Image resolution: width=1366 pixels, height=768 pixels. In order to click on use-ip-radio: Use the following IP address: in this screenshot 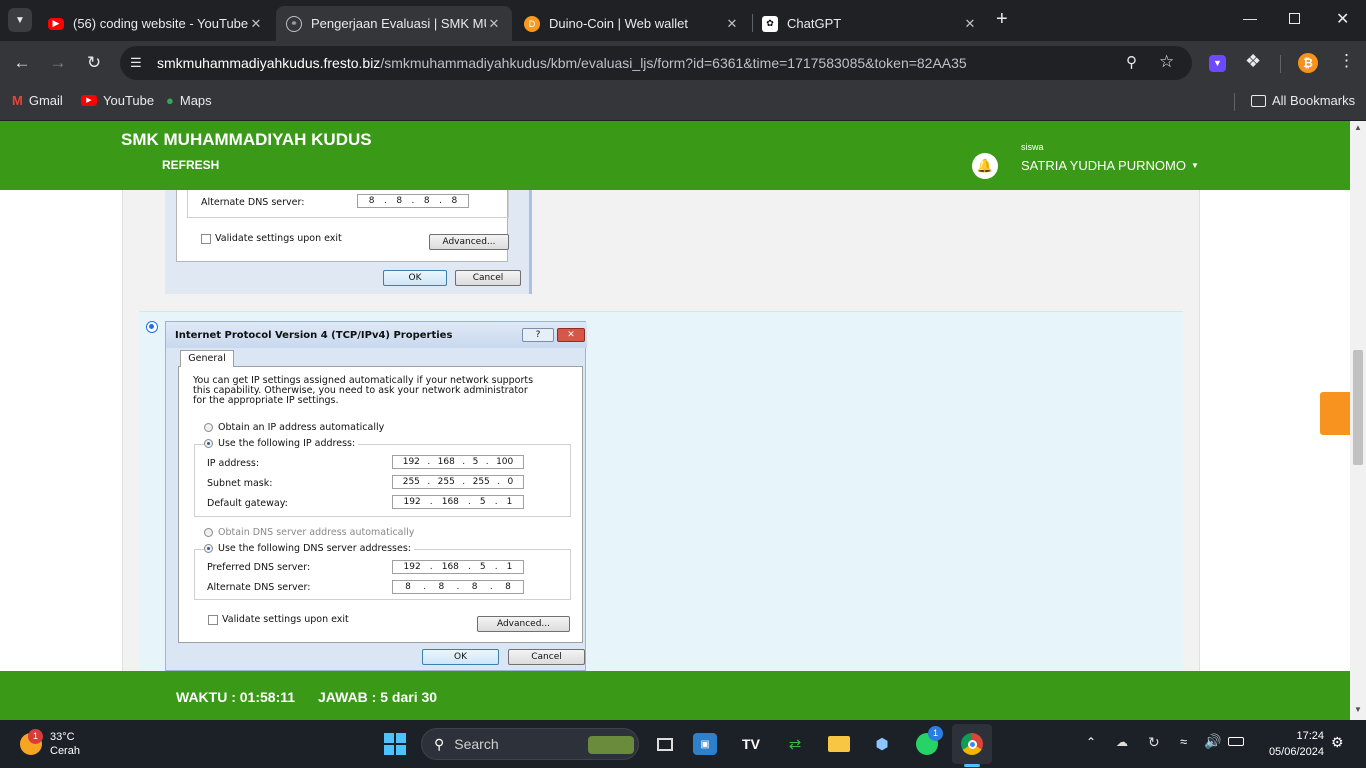, I will do `click(281, 443)`.